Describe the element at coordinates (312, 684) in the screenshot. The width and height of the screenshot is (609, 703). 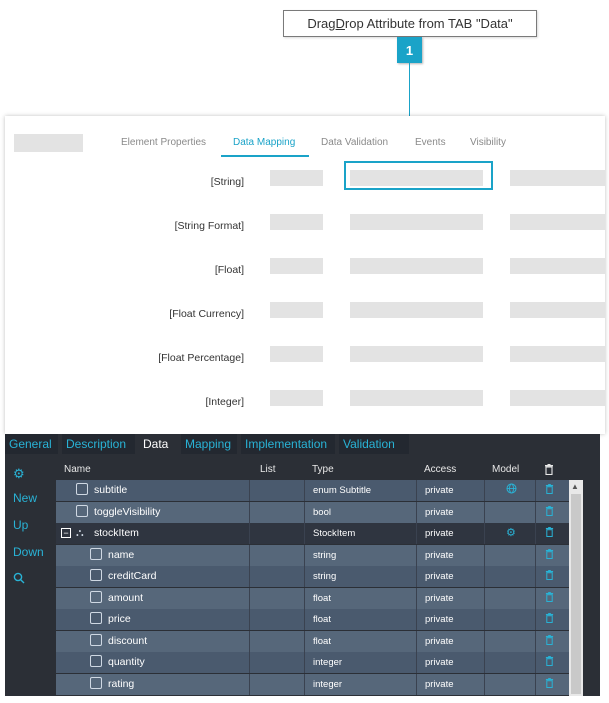
I see `table-row: rating integer private` at that location.